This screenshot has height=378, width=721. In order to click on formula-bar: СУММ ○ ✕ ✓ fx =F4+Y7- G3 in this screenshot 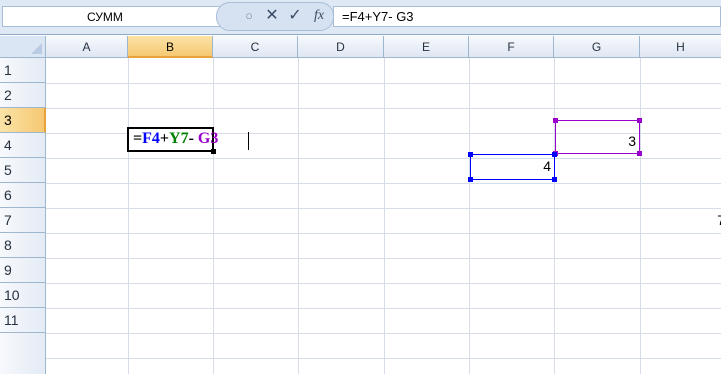, I will do `click(360, 17)`.